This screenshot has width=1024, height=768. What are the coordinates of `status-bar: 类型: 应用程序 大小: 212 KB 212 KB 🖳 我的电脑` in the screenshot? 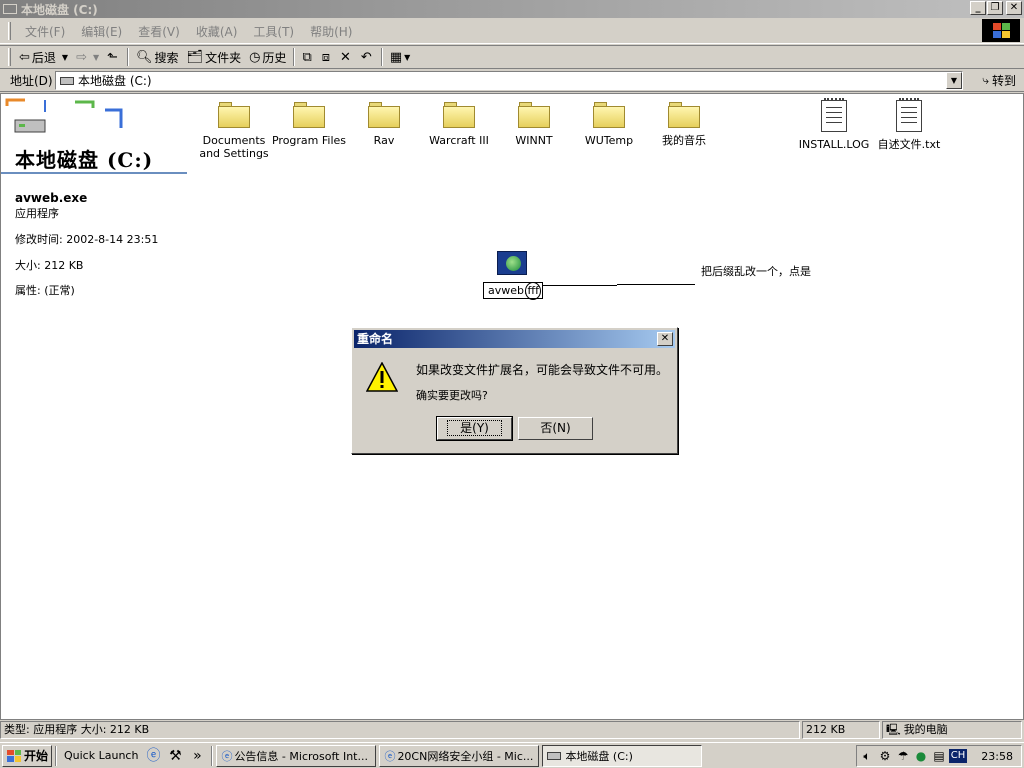 It's located at (512, 731).